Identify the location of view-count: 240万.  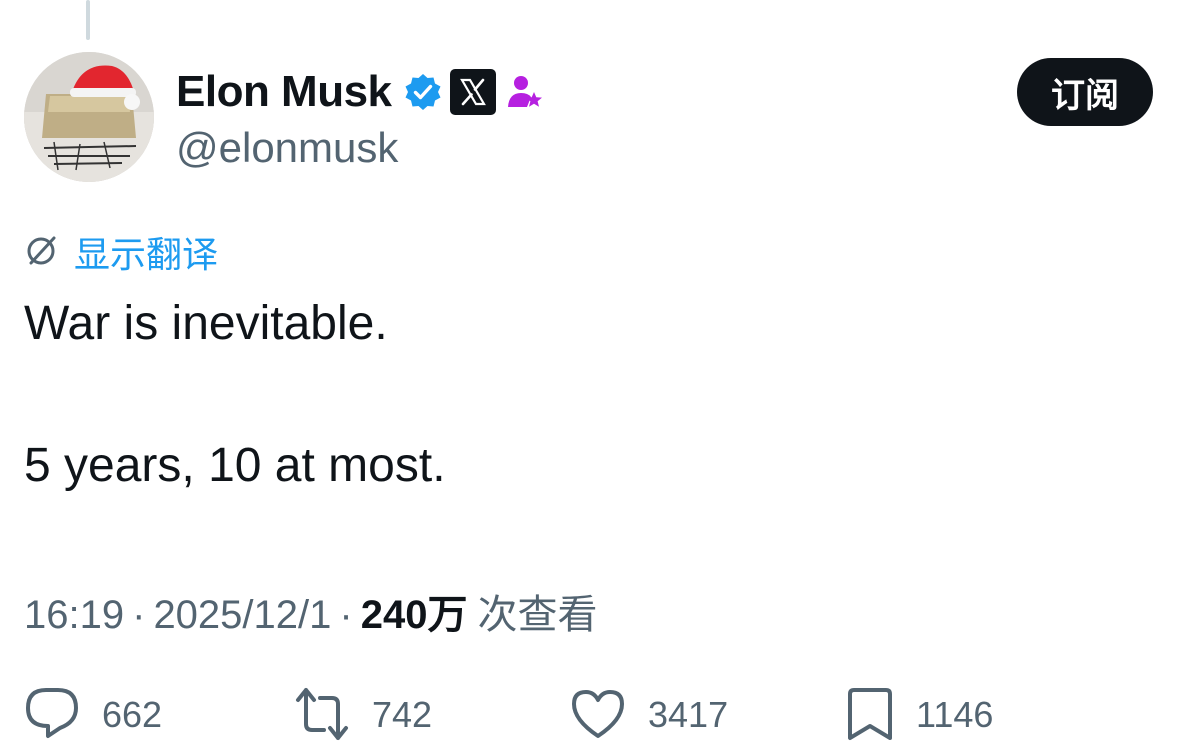
(414, 611).